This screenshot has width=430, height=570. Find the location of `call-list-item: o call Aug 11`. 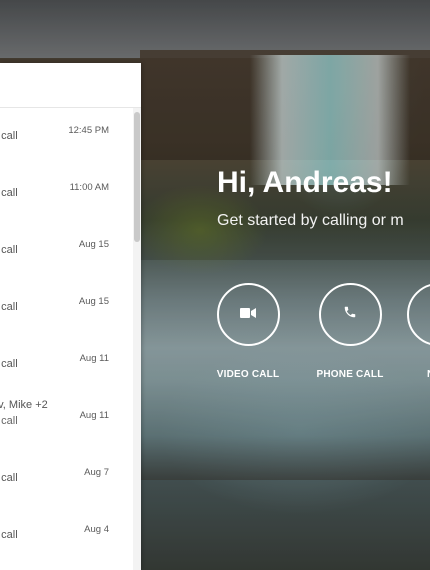

call-list-item: o call Aug 11 is located at coordinates (66, 364).